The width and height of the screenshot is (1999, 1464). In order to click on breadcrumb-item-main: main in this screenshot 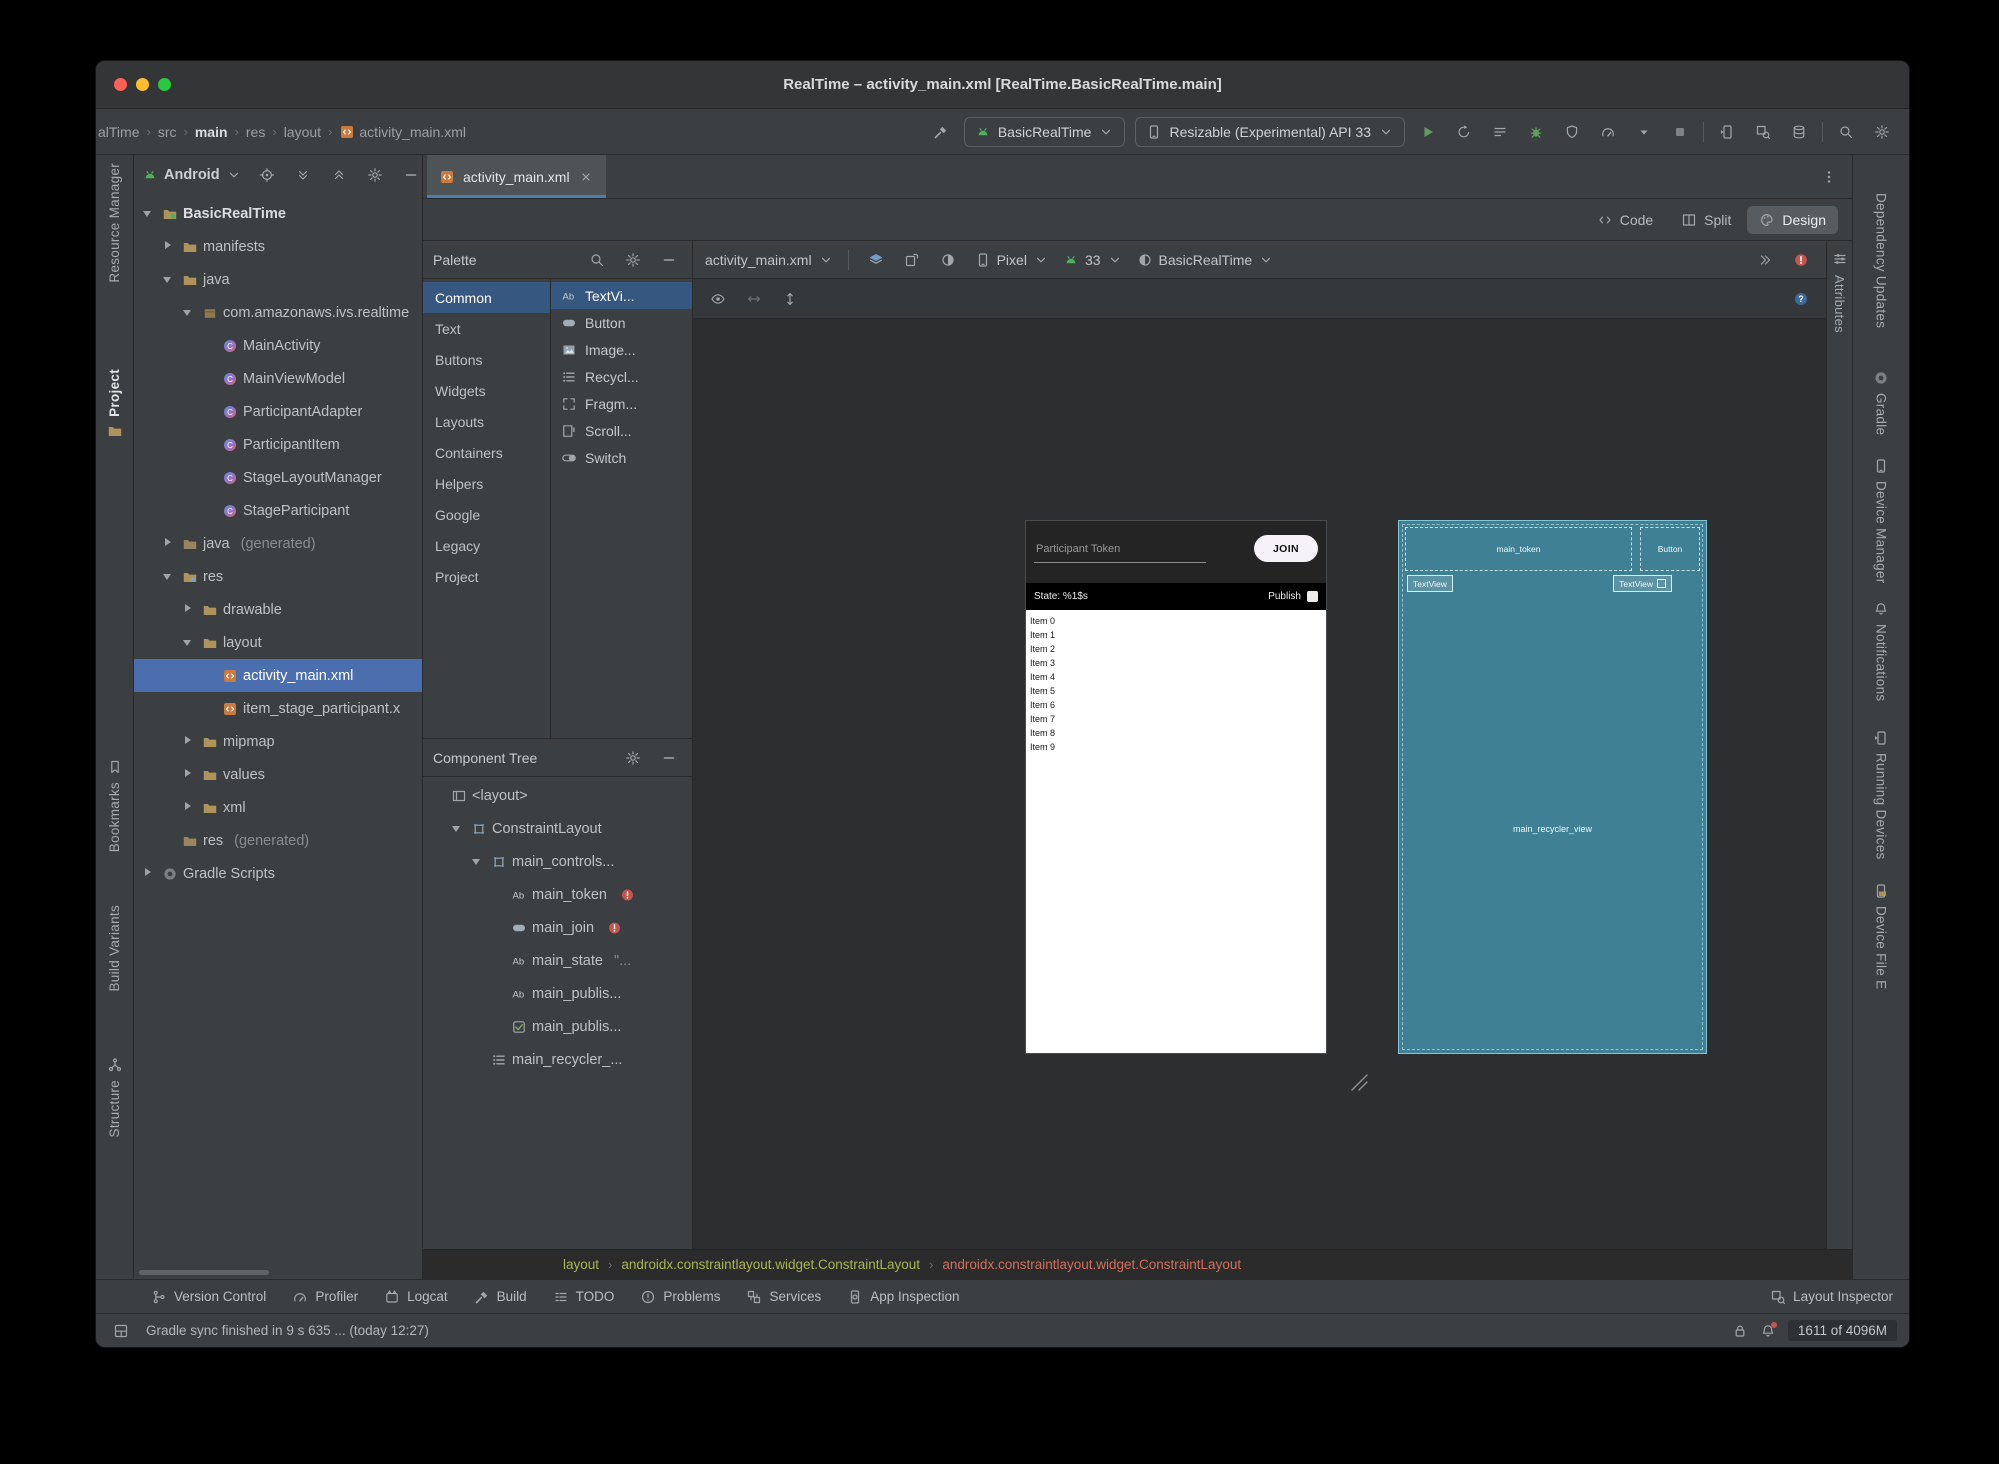, I will do `click(211, 132)`.